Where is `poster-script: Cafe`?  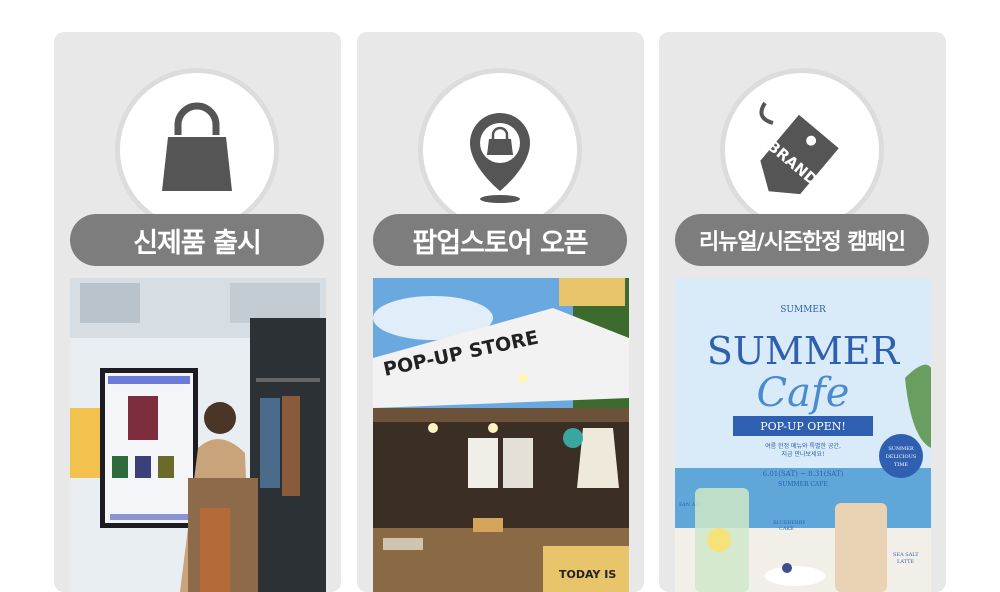
poster-script: Cafe is located at coordinates (803, 393).